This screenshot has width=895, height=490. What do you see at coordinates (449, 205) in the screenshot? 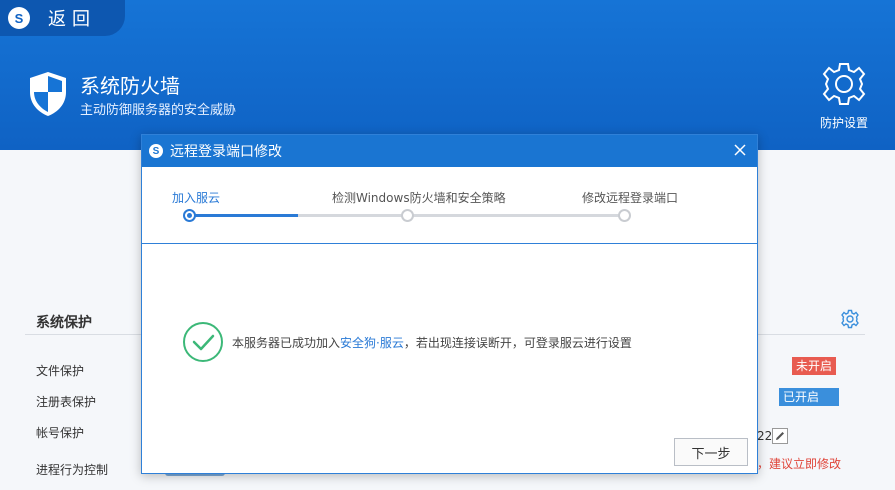
I see `step-progress: 加入服云 检测Windows防火墙和安全策略 修改远程登录端口` at bounding box center [449, 205].